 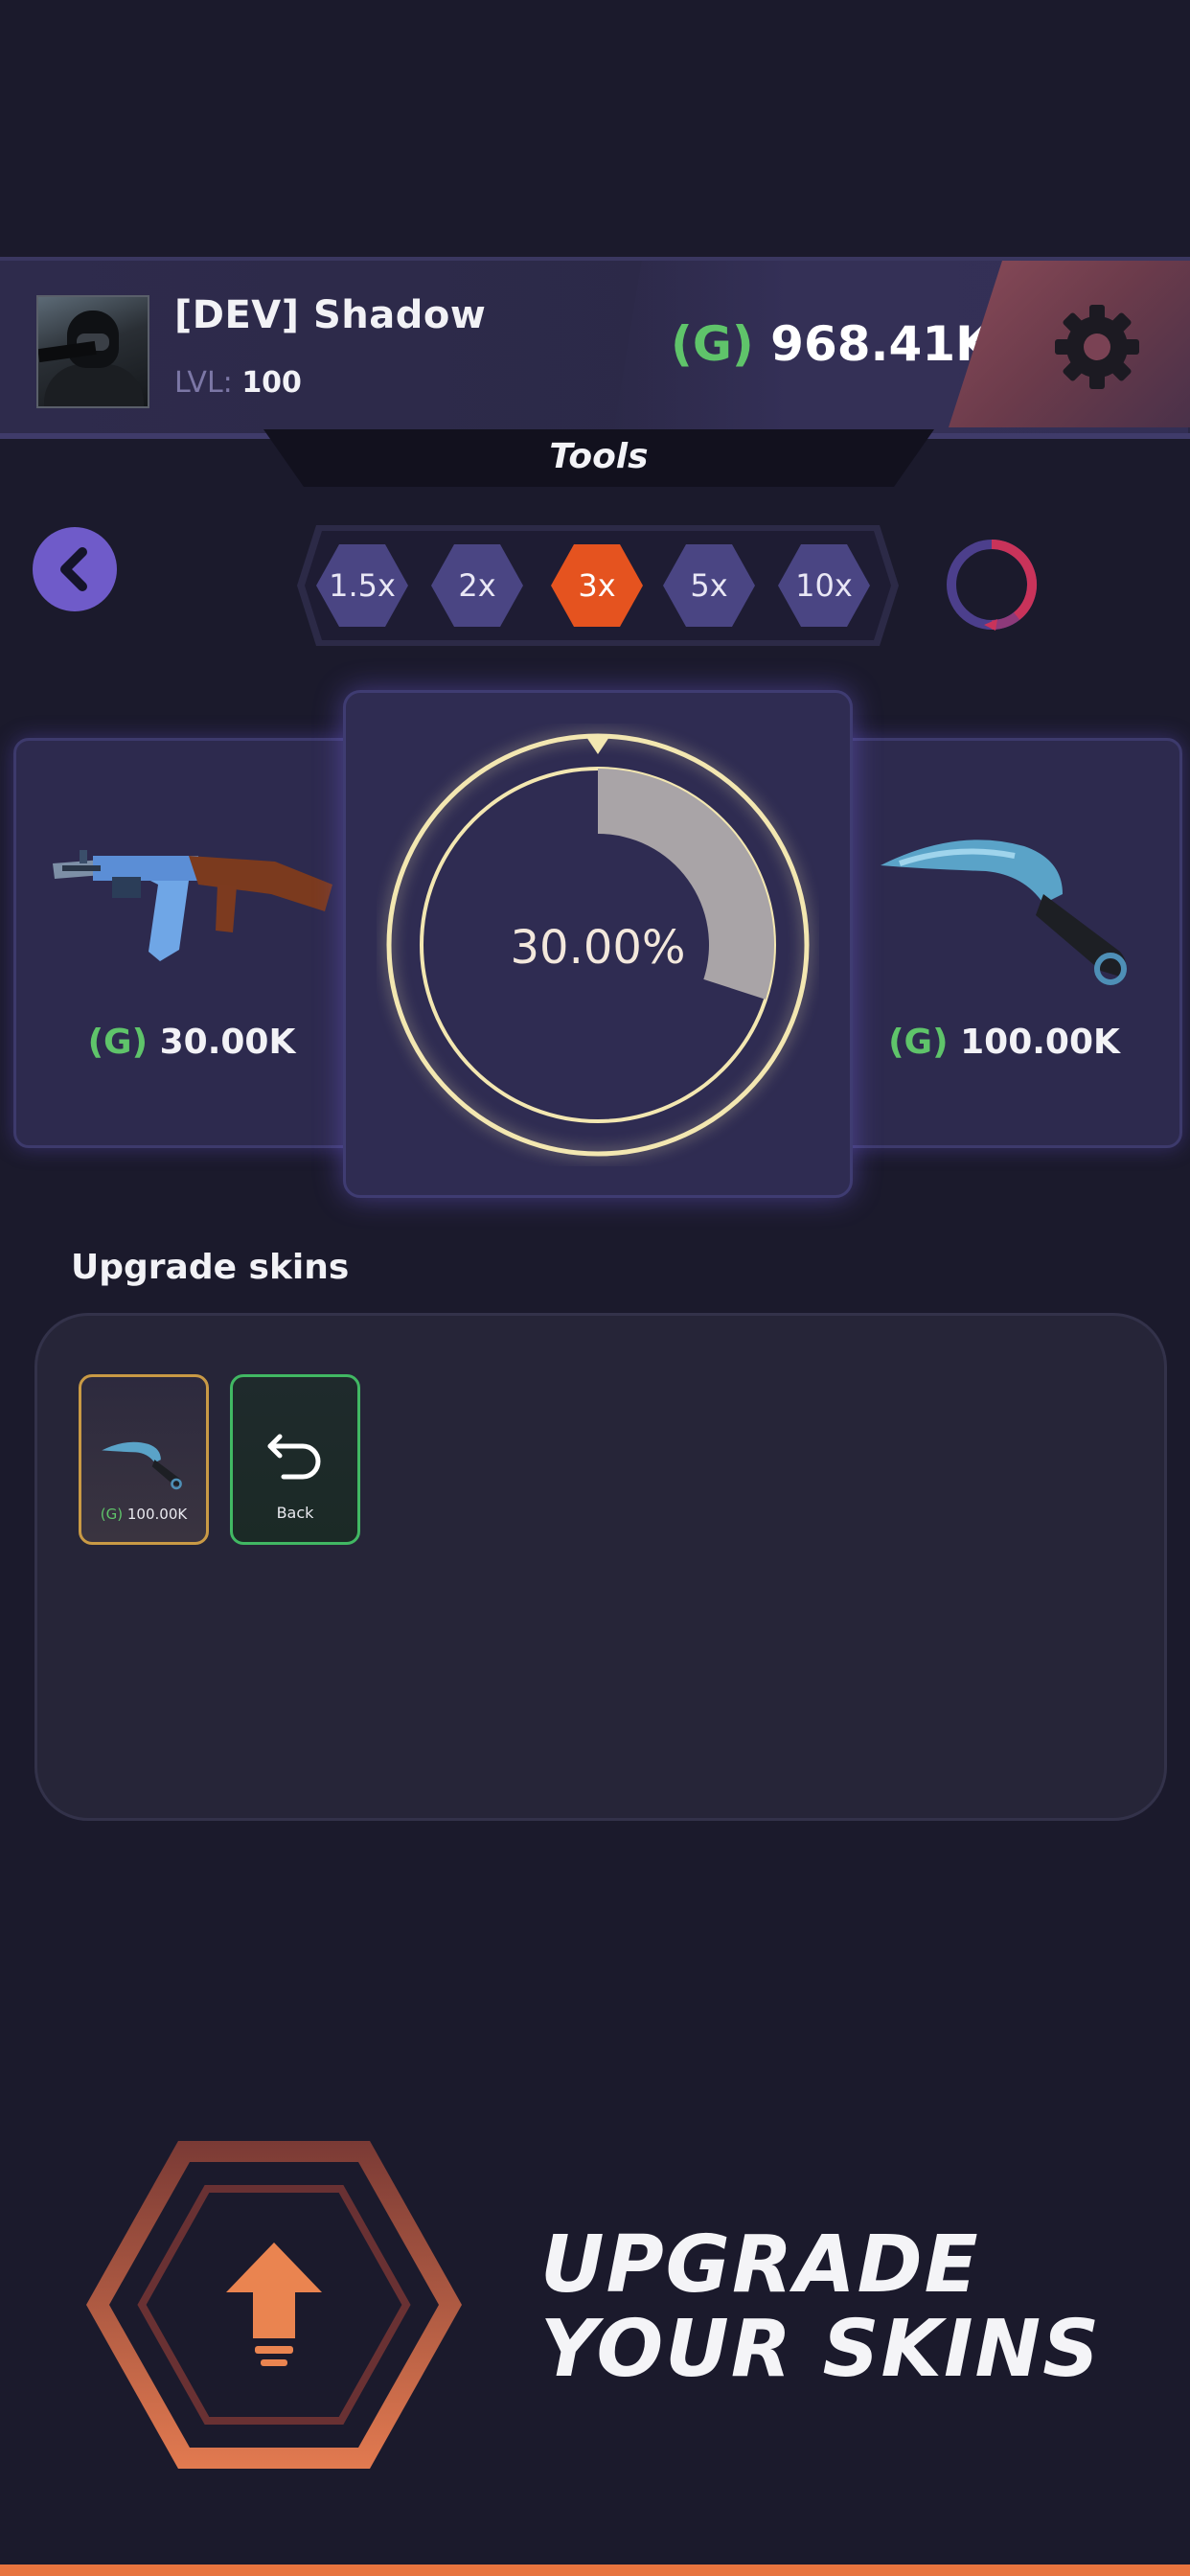 I want to click on back-tile-button: Back, so click(x=295, y=1459).